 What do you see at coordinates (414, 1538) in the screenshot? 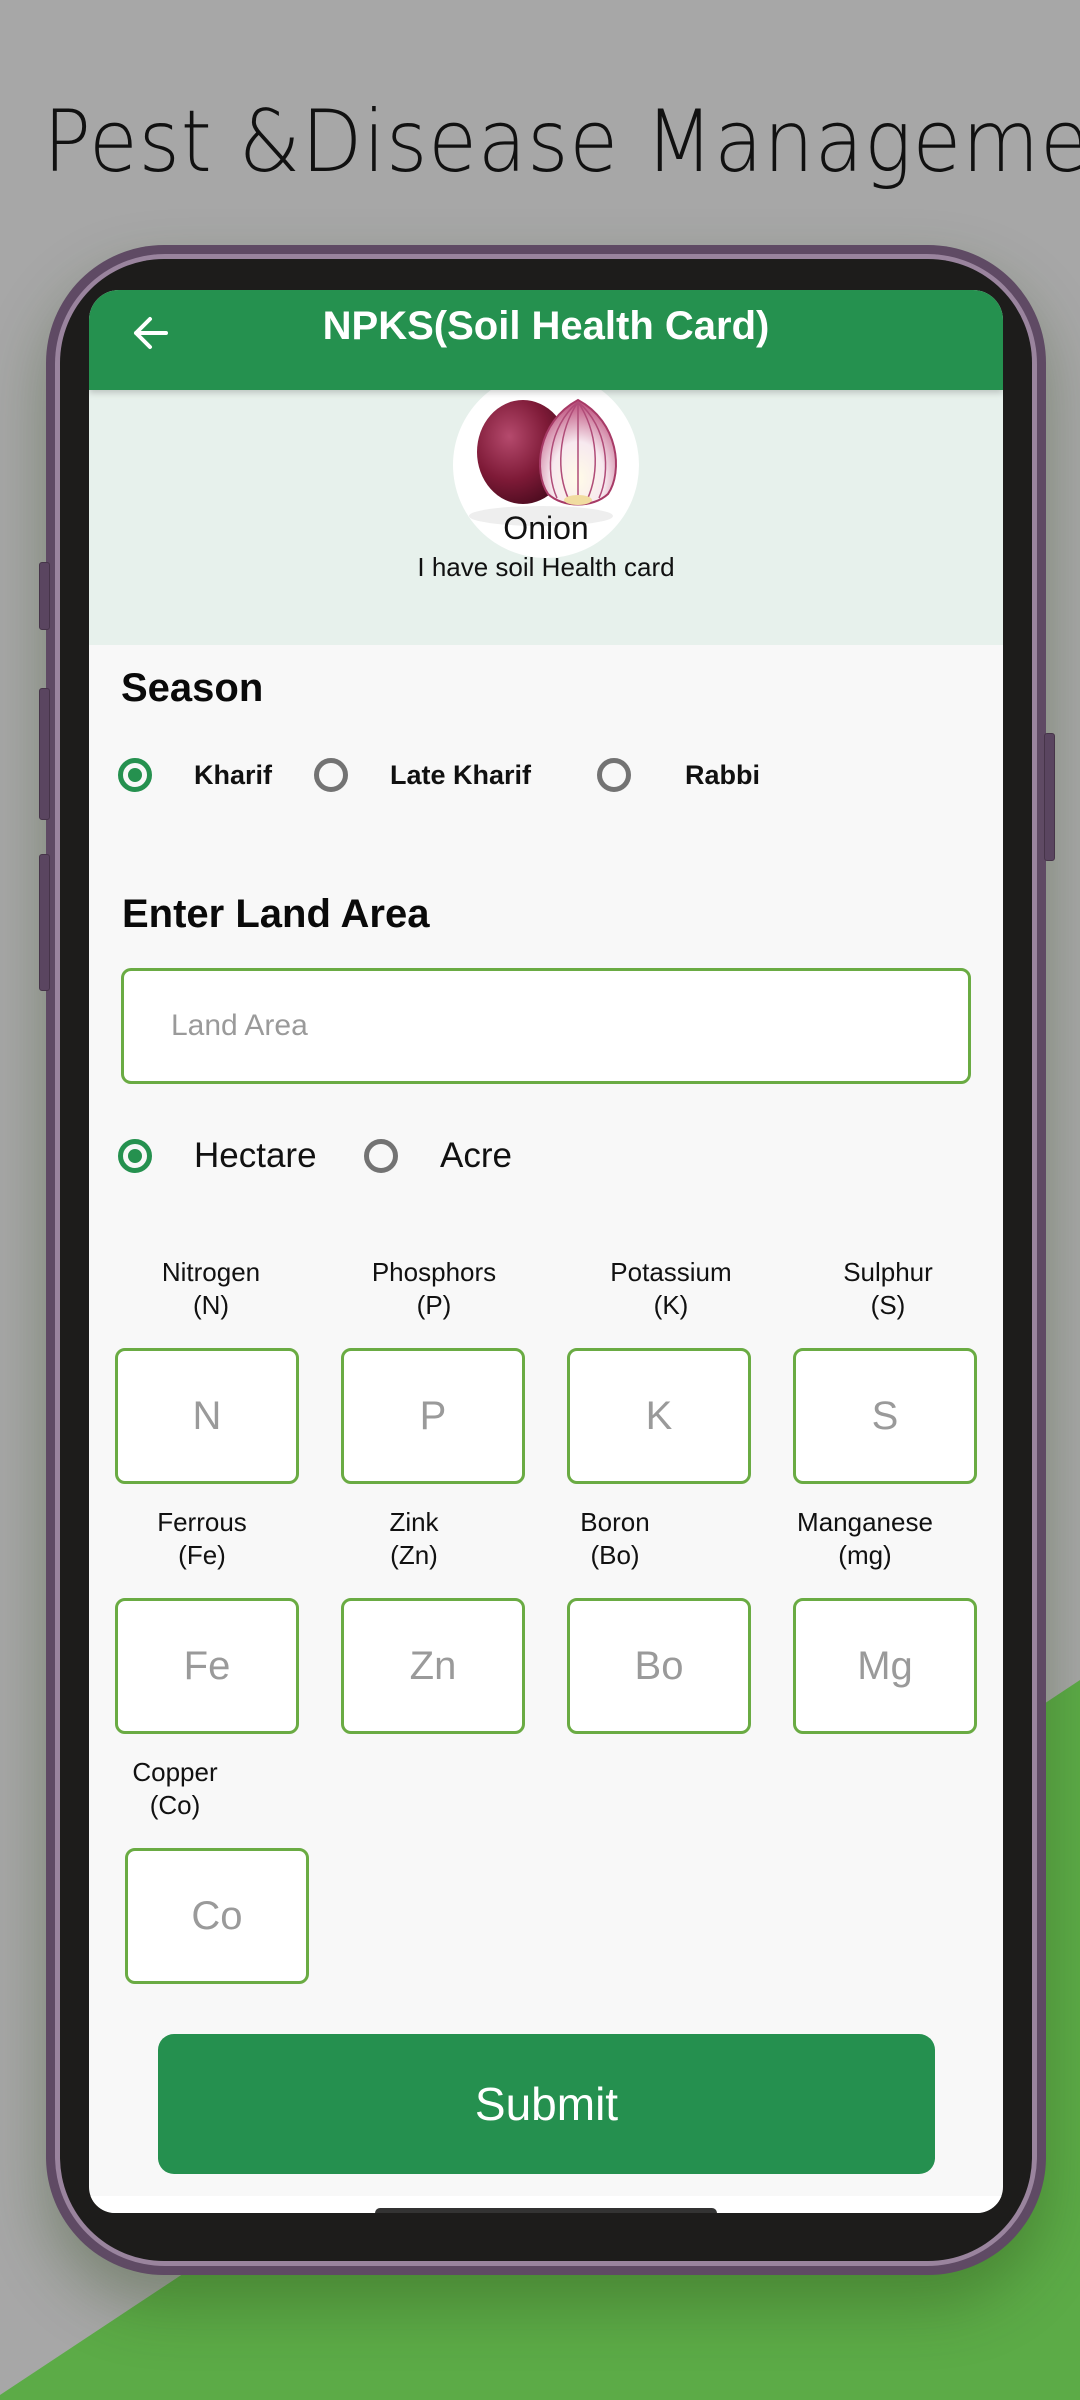
I see `zinc-label: Zink (Zn)` at bounding box center [414, 1538].